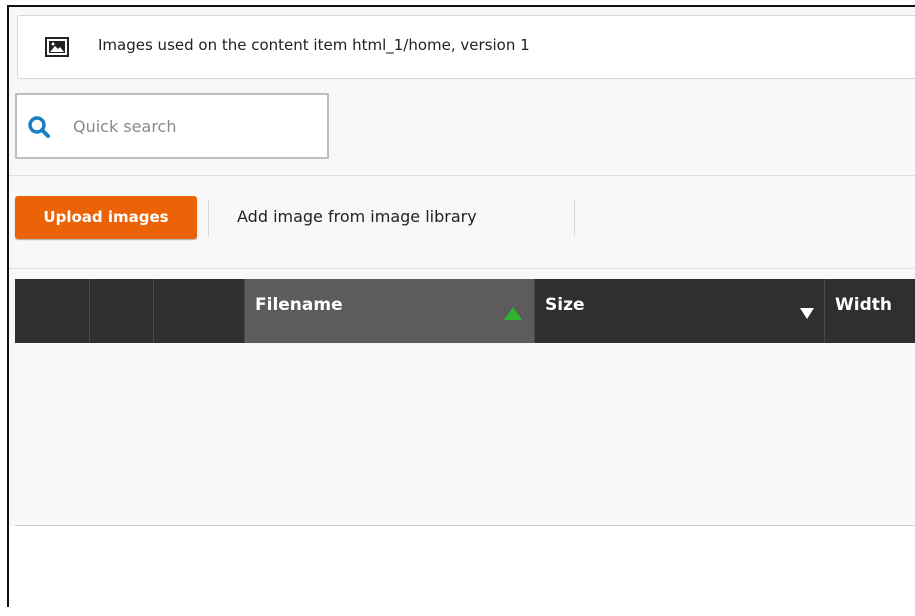 The width and height of the screenshot is (915, 616). Describe the element at coordinates (357, 216) in the screenshot. I see `add-from-library-button: Add image from image library` at that location.